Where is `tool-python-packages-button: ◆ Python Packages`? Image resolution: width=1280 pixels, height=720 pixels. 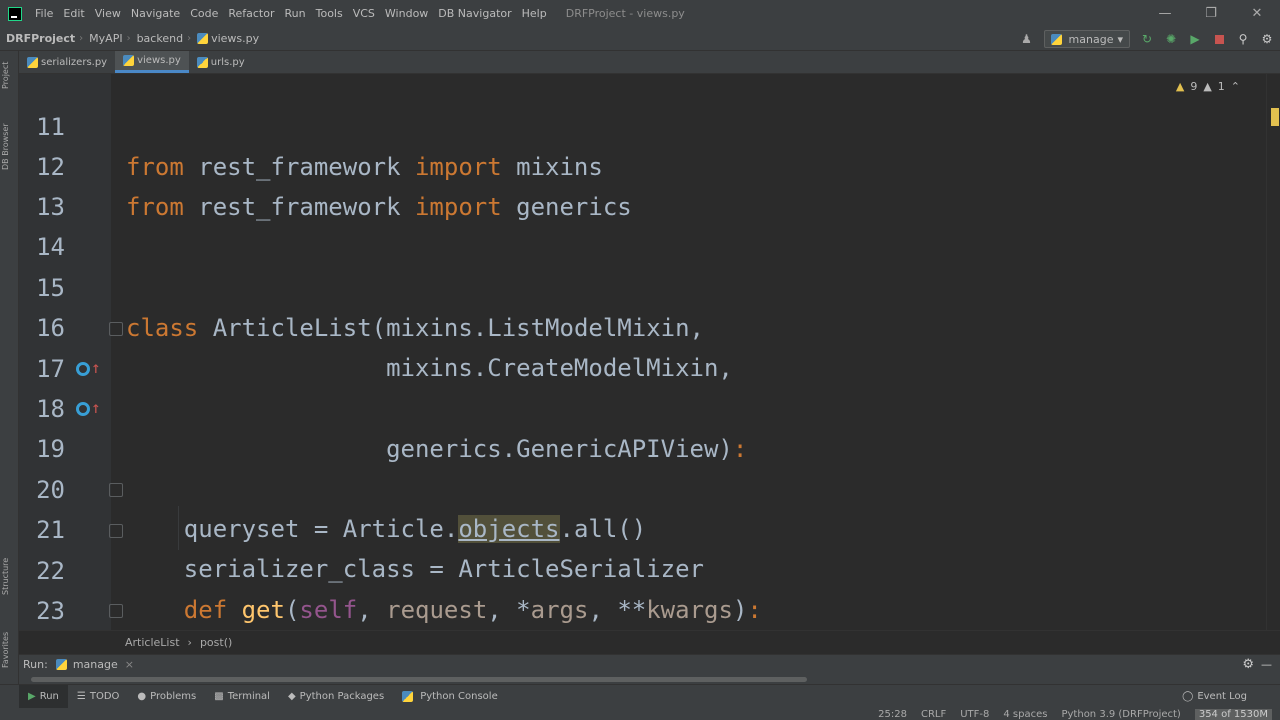 tool-python-packages-button: ◆ Python Packages is located at coordinates (336, 697).